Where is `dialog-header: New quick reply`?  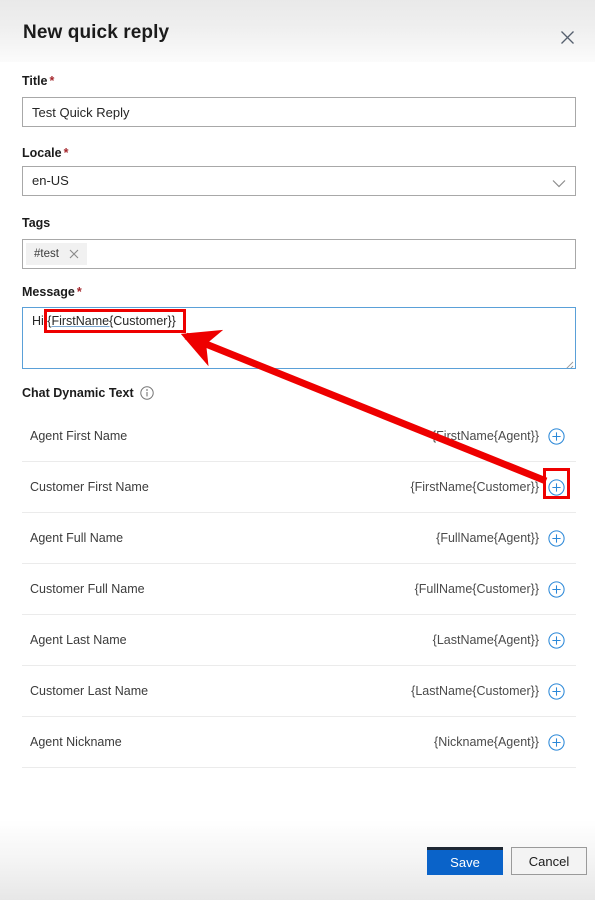 dialog-header: New quick reply is located at coordinates (297, 31).